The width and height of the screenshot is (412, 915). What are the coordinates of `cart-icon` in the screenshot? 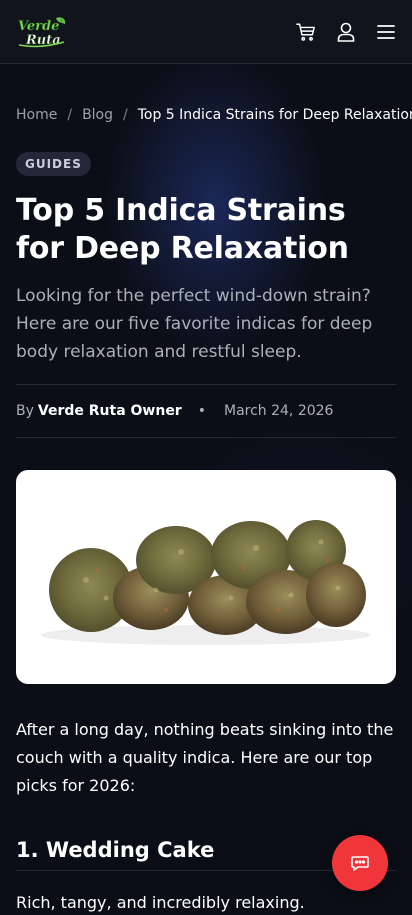 It's located at (306, 32).